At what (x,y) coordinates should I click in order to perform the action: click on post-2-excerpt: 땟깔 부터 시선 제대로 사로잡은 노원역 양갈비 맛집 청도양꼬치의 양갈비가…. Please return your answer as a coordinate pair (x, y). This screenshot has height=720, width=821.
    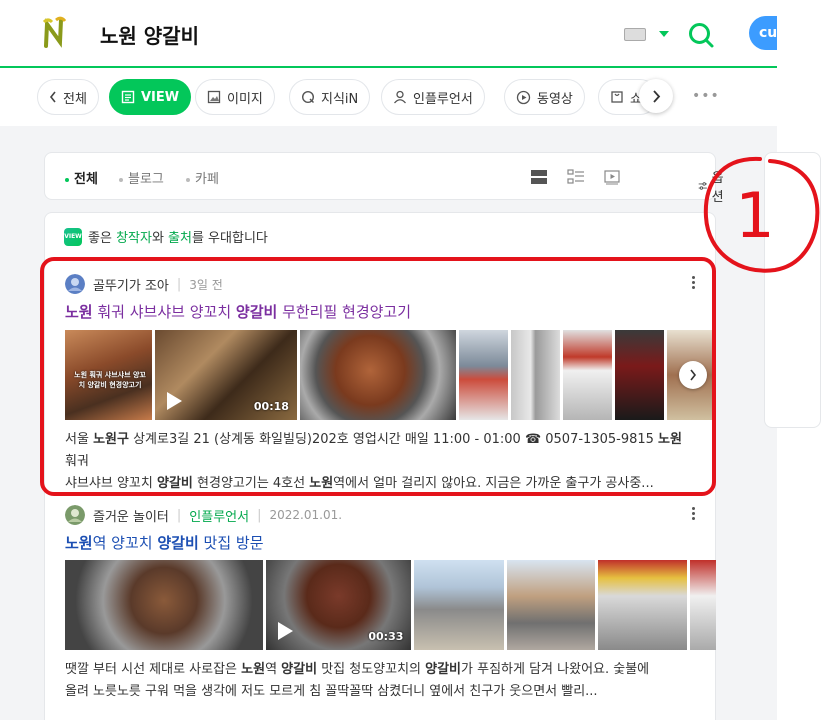
    Looking at the image, I should click on (380, 681).